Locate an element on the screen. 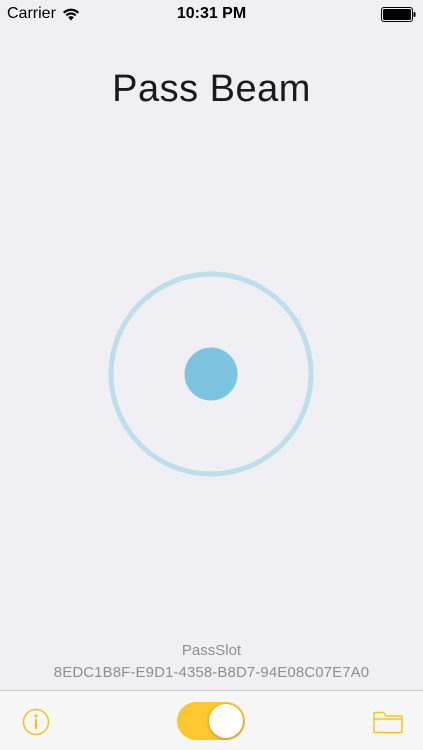 The width and height of the screenshot is (423, 750). pass-name: PassSlot is located at coordinates (211, 650).